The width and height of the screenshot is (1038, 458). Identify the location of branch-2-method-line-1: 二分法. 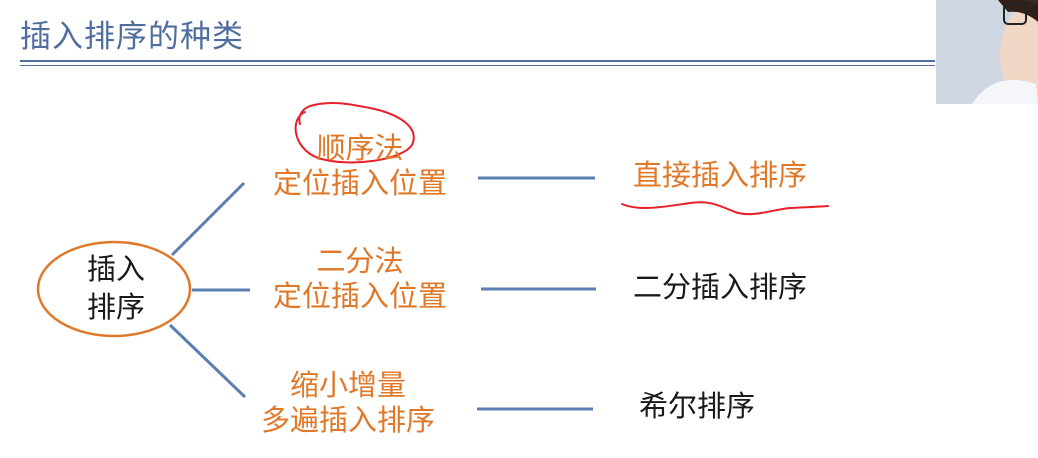
(360, 261).